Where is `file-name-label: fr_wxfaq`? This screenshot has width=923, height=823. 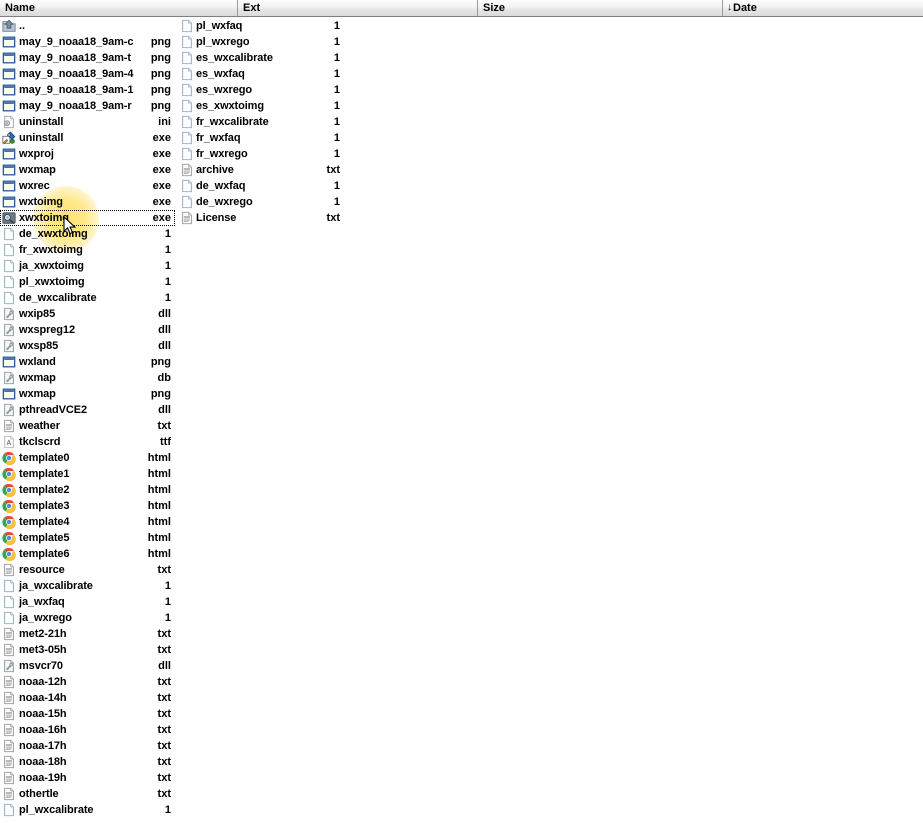 file-name-label: fr_wxfaq is located at coordinates (218, 138).